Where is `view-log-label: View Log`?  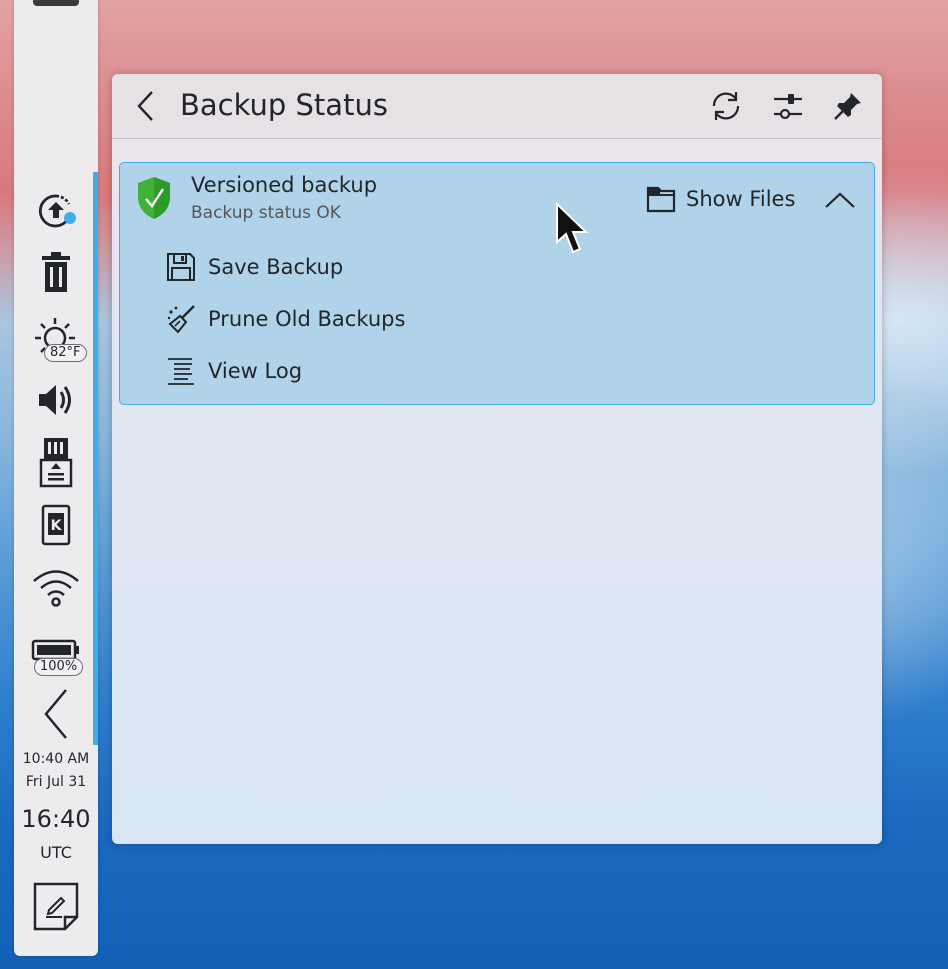 view-log-label: View Log is located at coordinates (255, 371).